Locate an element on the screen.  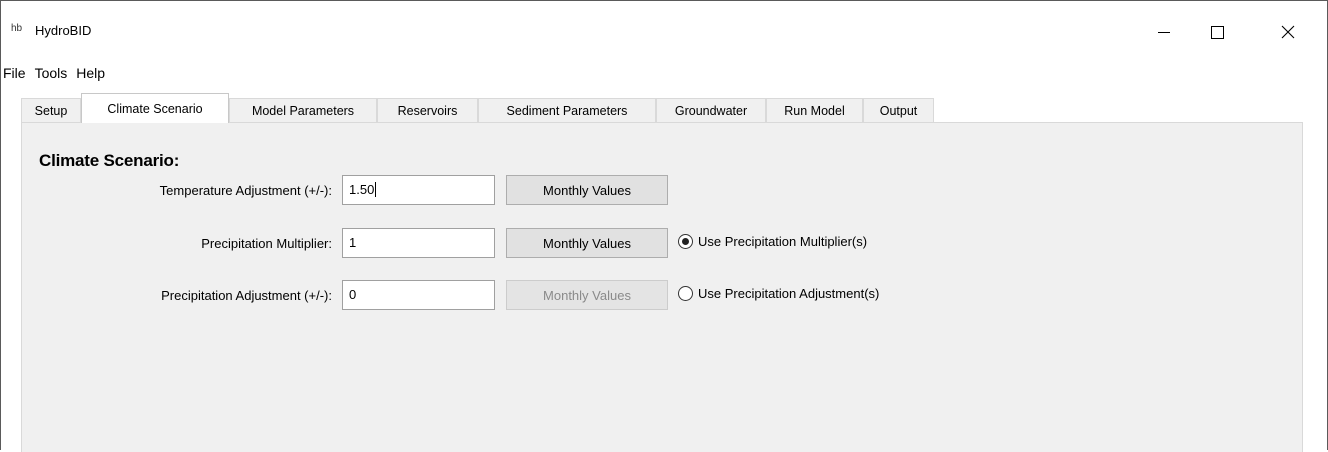
temperature-label: Temperature Adjustment (+/-): is located at coordinates (245, 190).